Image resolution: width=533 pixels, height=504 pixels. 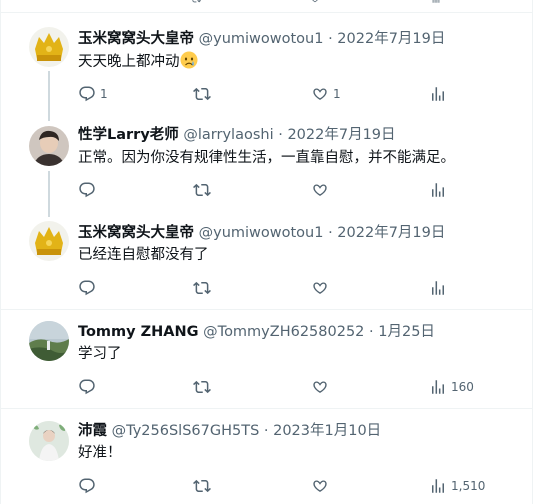 What do you see at coordinates (138, 332) in the screenshot?
I see `display-name: Tommy ZHANG` at bounding box center [138, 332].